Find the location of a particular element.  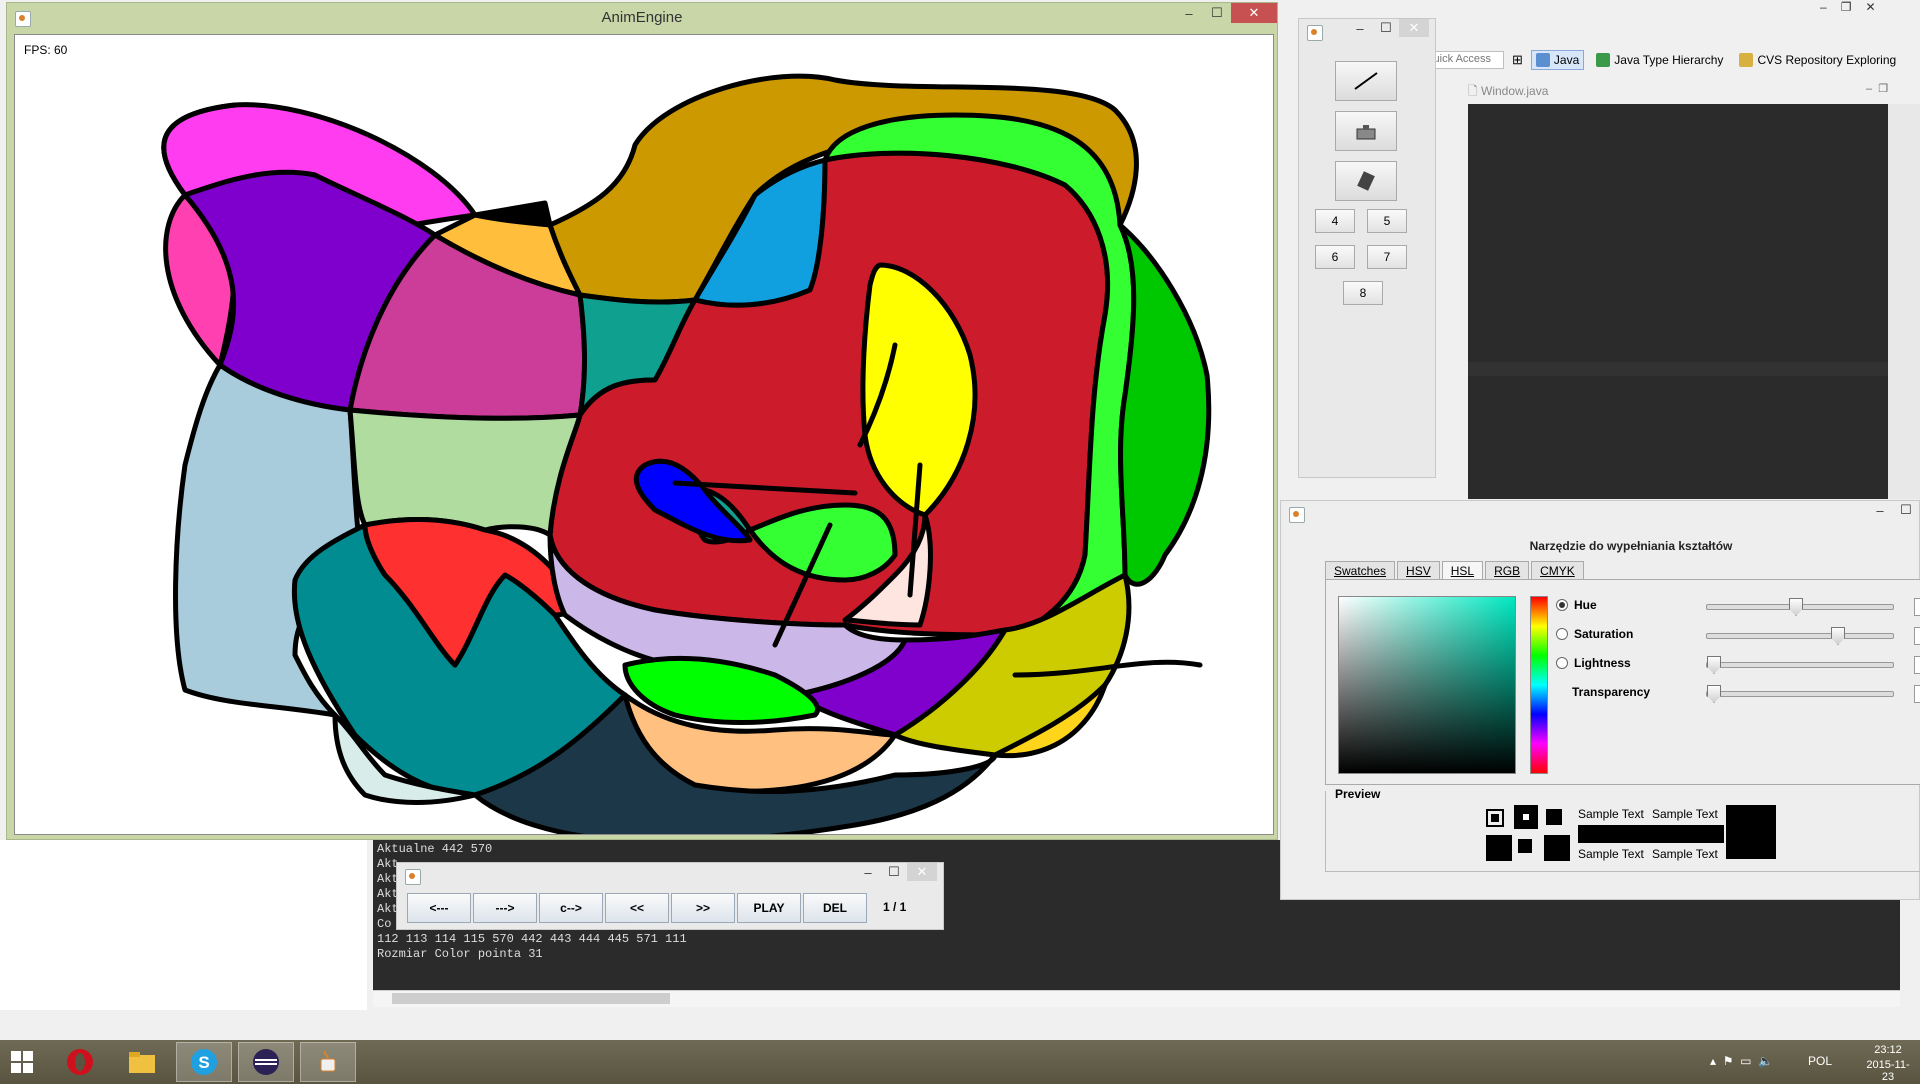

saturation-lightness-picker is located at coordinates (1427, 685).